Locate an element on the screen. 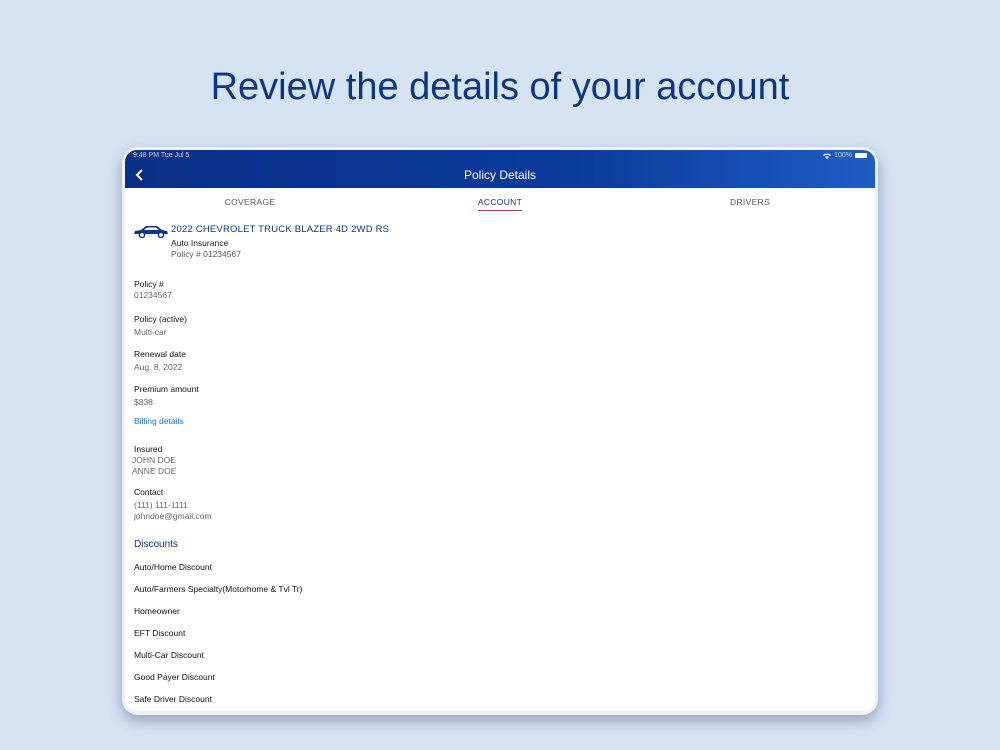 This screenshot has width=1000, height=750. wifi-icon is located at coordinates (827, 156).